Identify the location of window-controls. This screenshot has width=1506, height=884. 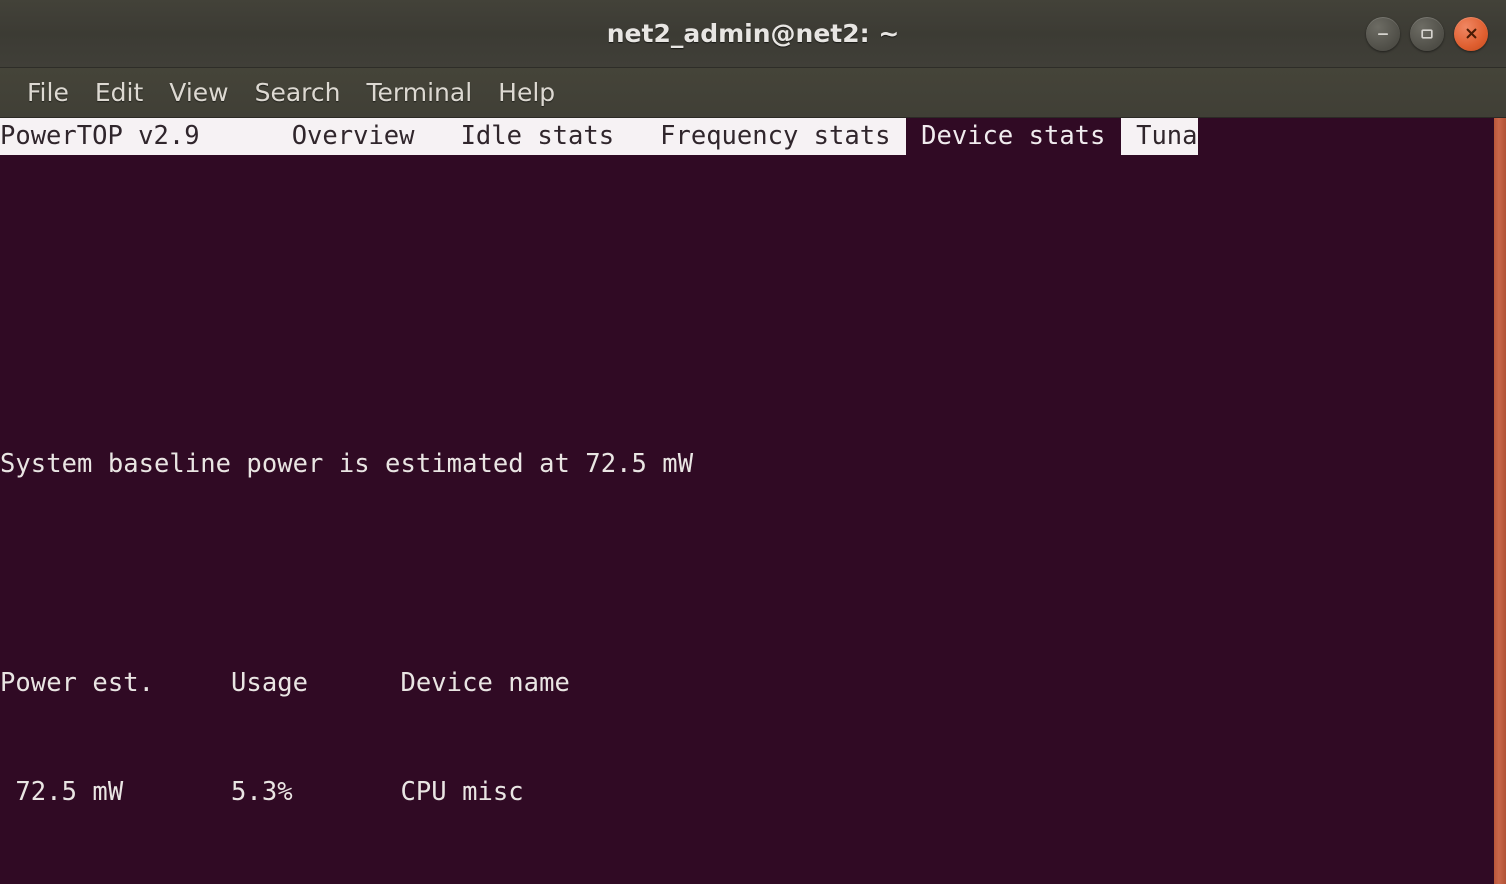
(1427, 33).